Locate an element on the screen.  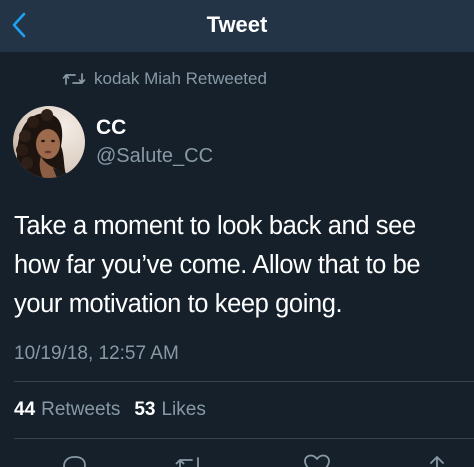
engagement-stats: 44 Retweets 53 Likes is located at coordinates (117, 410).